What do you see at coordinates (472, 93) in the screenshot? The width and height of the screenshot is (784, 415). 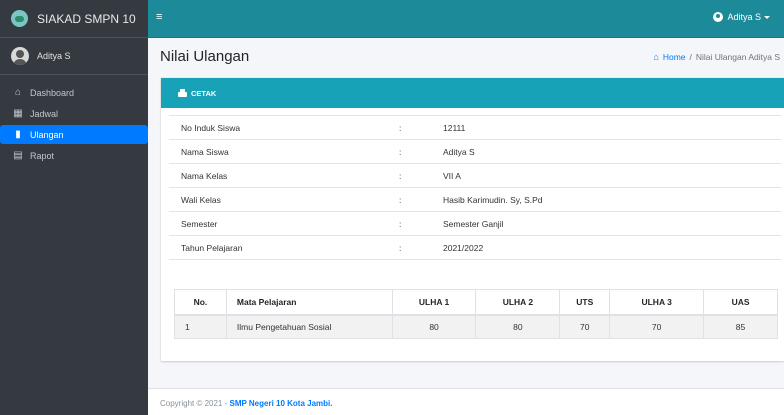 I see `card-header: CETAK` at bounding box center [472, 93].